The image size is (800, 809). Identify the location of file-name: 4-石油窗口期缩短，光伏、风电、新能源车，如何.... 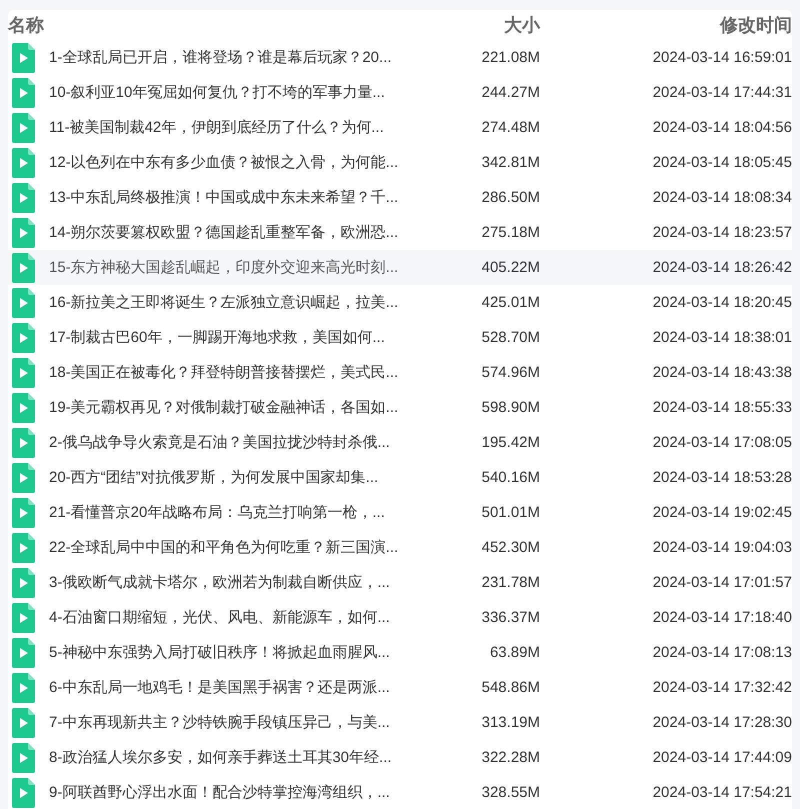
(219, 617).